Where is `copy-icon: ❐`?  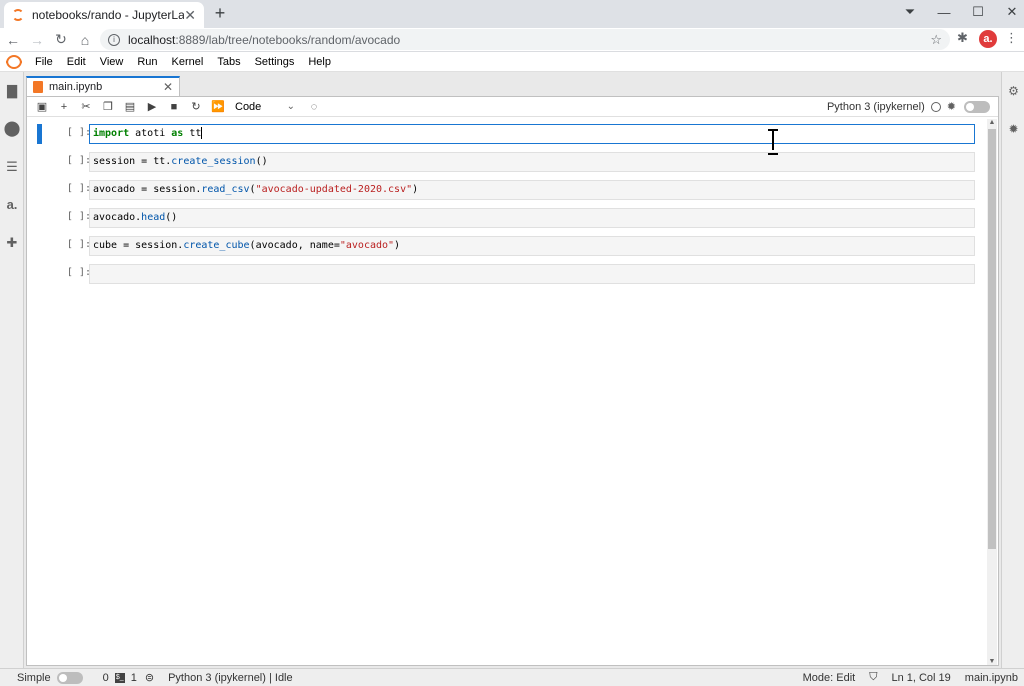 copy-icon: ❐ is located at coordinates (108, 106).